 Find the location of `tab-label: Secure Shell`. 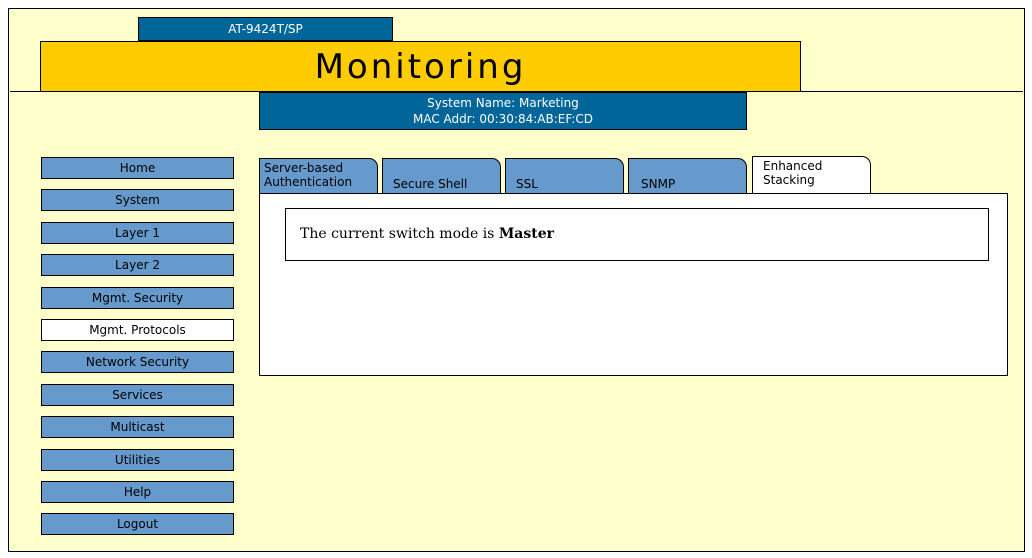

tab-label: Secure Shell is located at coordinates (430, 184).